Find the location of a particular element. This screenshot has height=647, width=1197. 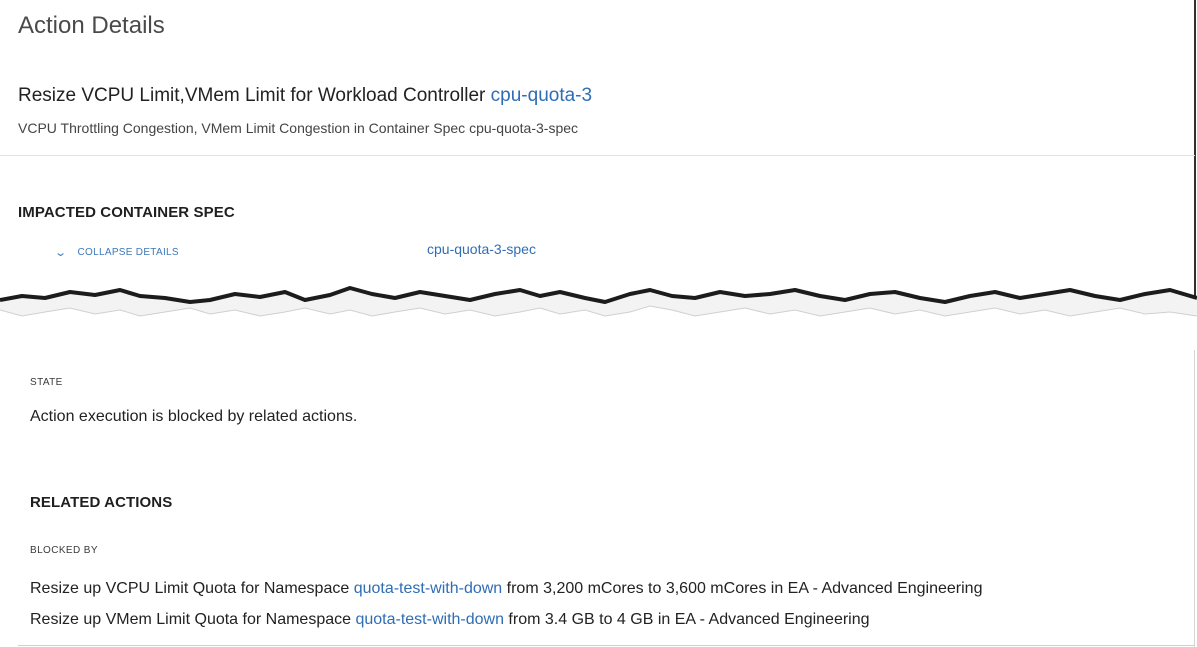

bottom-divider is located at coordinates (606, 645).